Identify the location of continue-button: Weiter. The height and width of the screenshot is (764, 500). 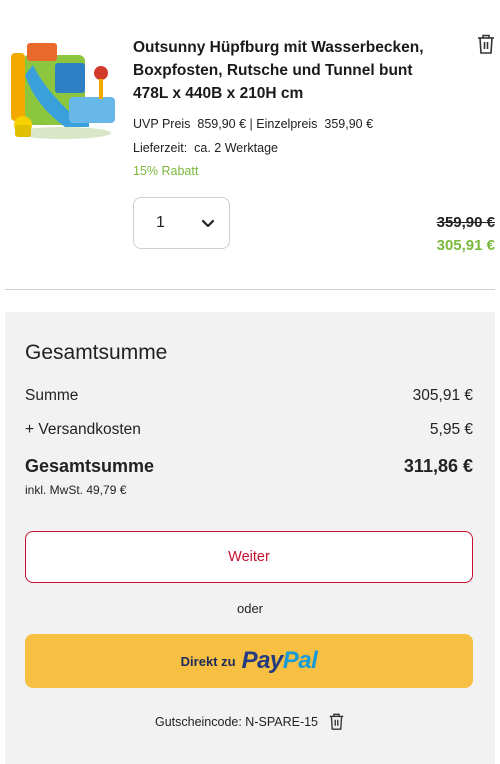
(249, 557).